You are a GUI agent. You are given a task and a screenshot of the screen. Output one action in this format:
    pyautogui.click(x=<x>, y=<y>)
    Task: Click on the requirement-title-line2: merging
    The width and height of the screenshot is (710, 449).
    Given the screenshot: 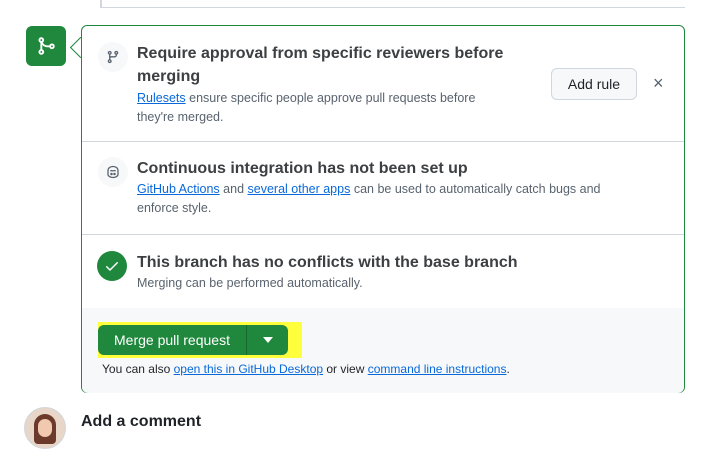 What is the action you would take?
    pyautogui.click(x=169, y=76)
    